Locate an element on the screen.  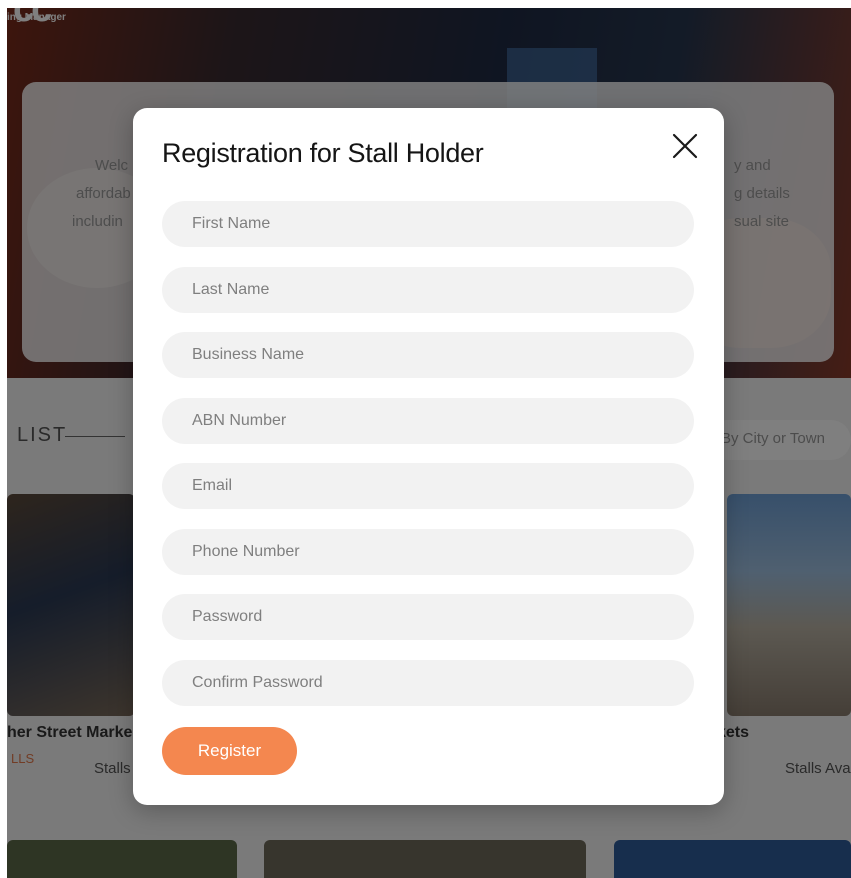
phone-number-field is located at coordinates (428, 552).